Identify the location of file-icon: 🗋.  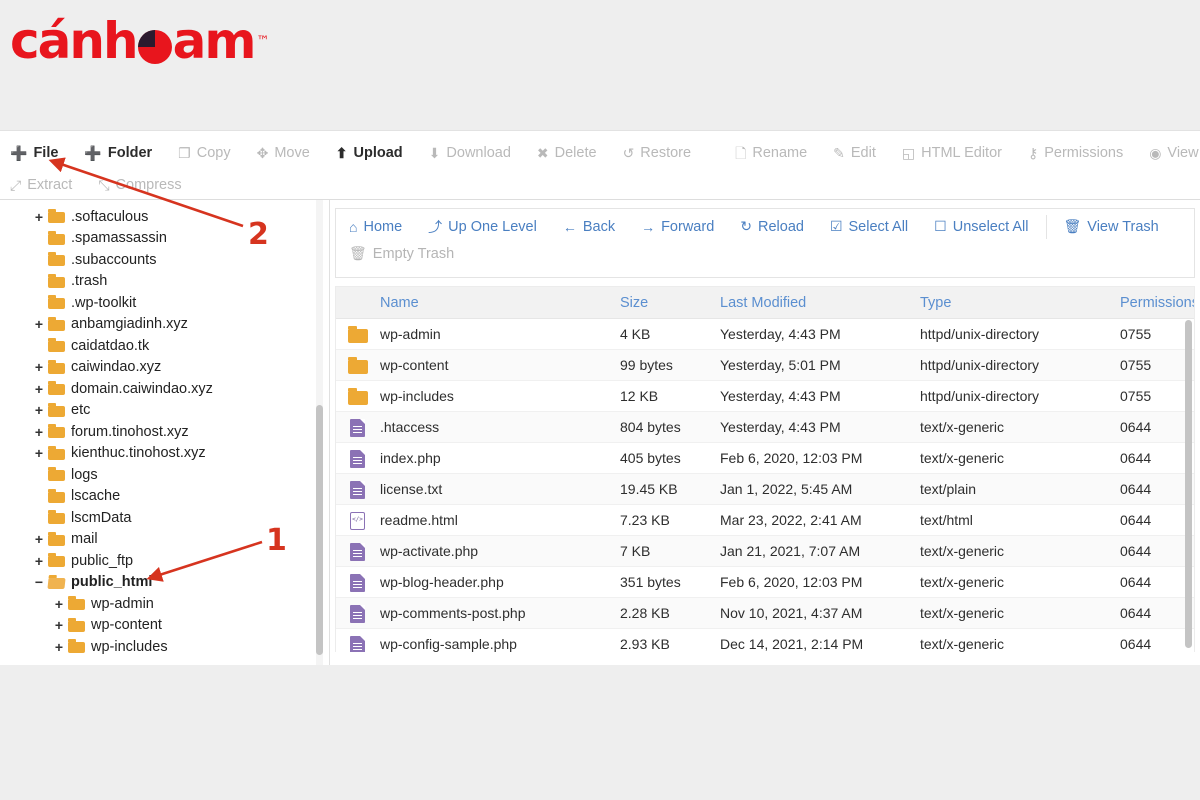
(741, 153).